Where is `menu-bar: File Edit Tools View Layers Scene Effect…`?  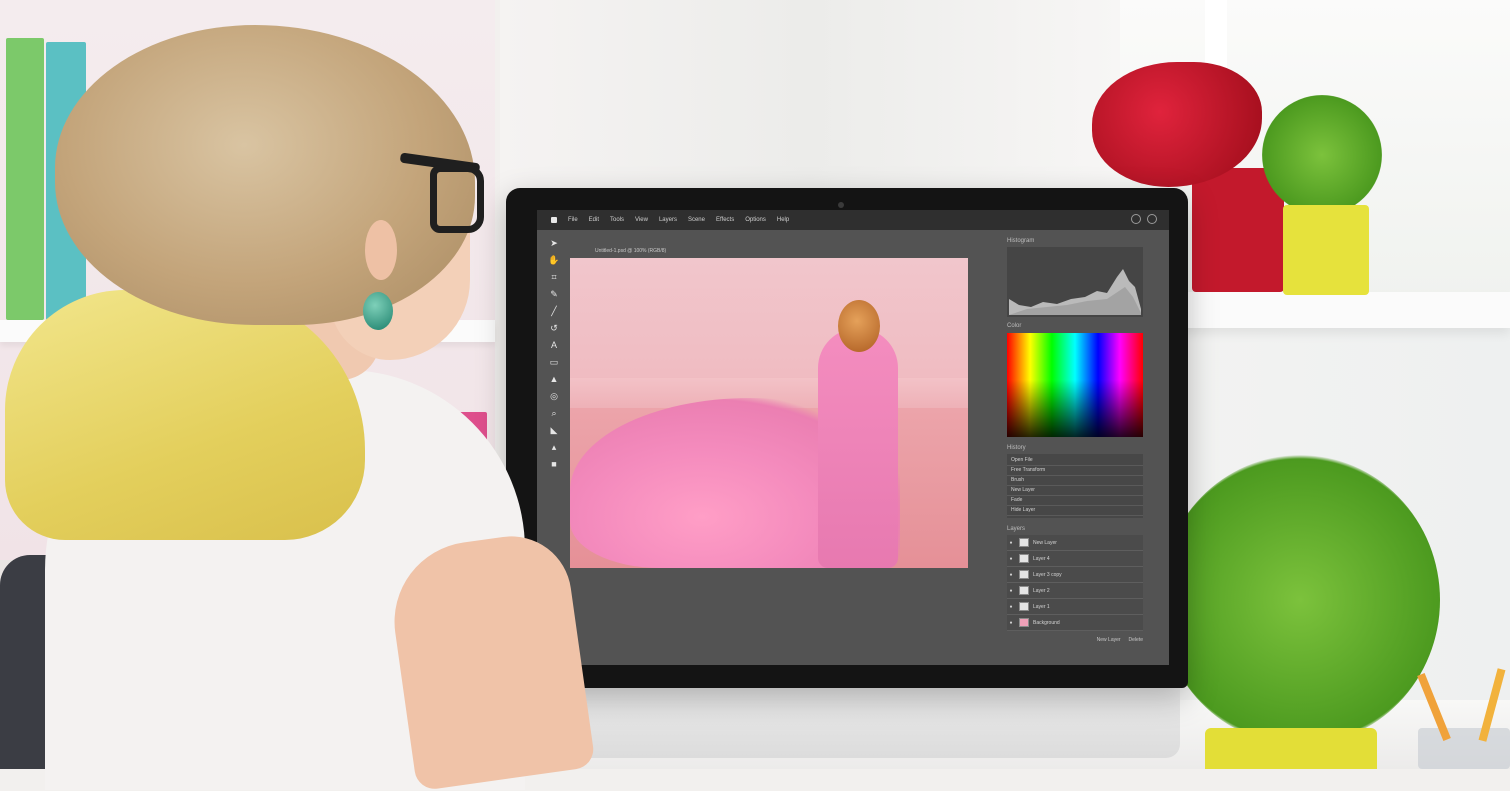 menu-bar: File Edit Tools View Layers Scene Effect… is located at coordinates (853, 220).